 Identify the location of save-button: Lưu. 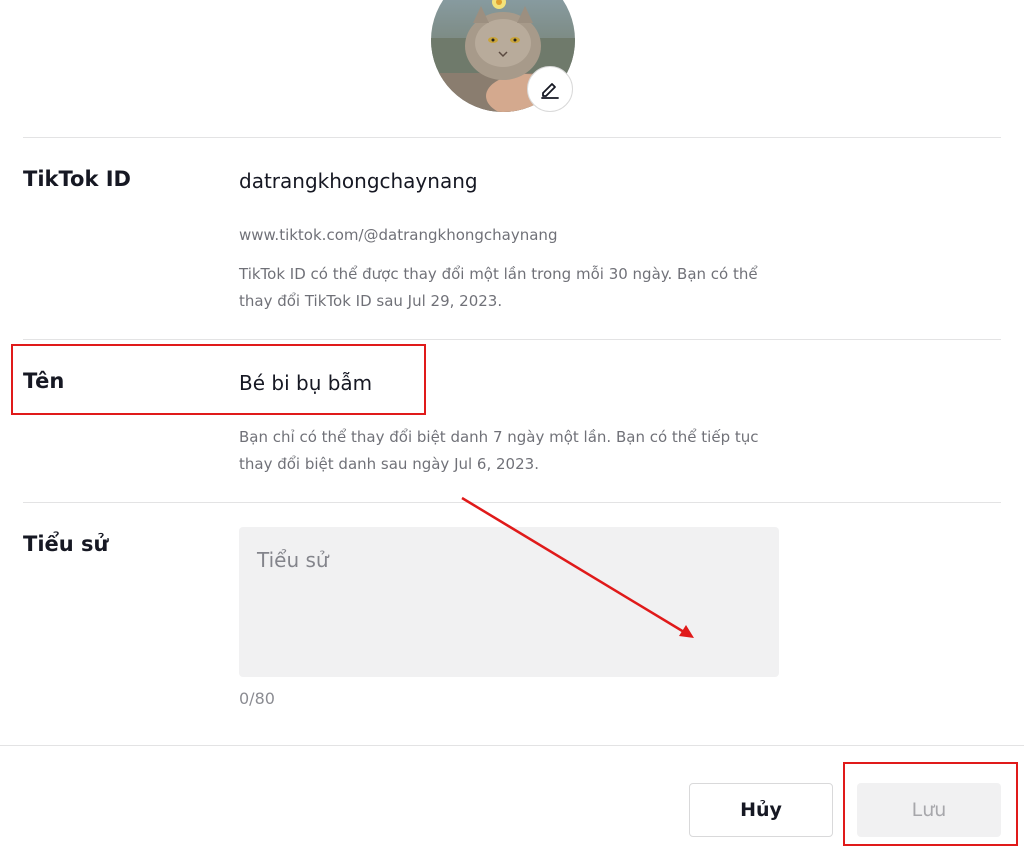
(929, 810).